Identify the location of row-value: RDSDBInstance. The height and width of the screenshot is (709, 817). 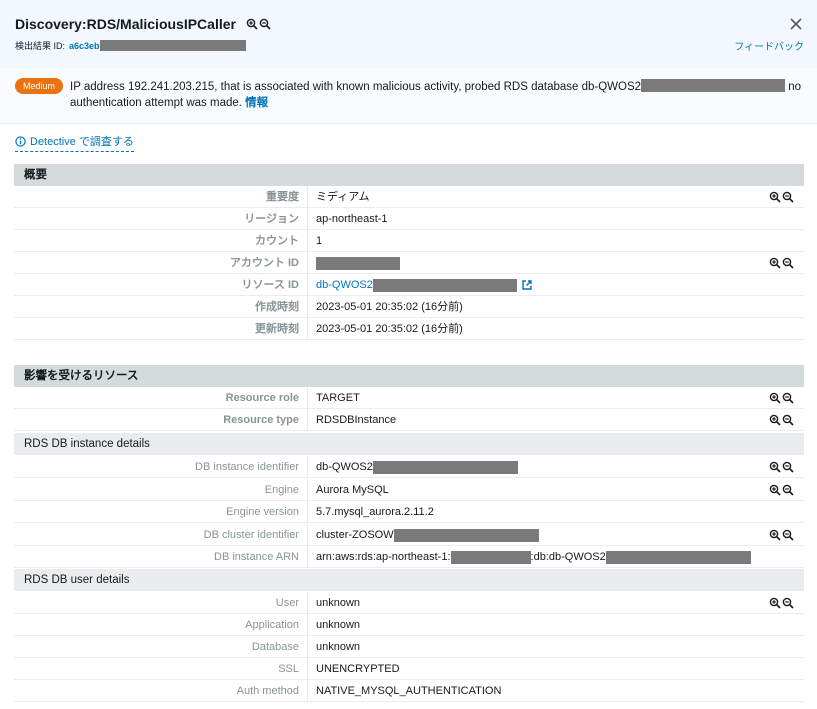
(356, 420).